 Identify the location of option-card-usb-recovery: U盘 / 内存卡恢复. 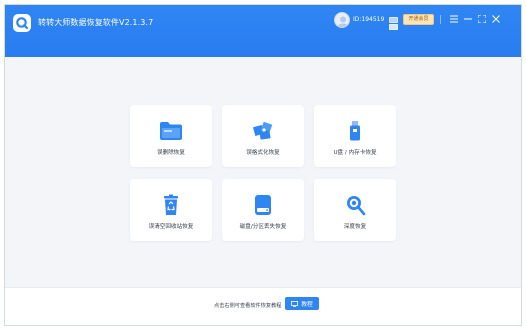
(355, 136).